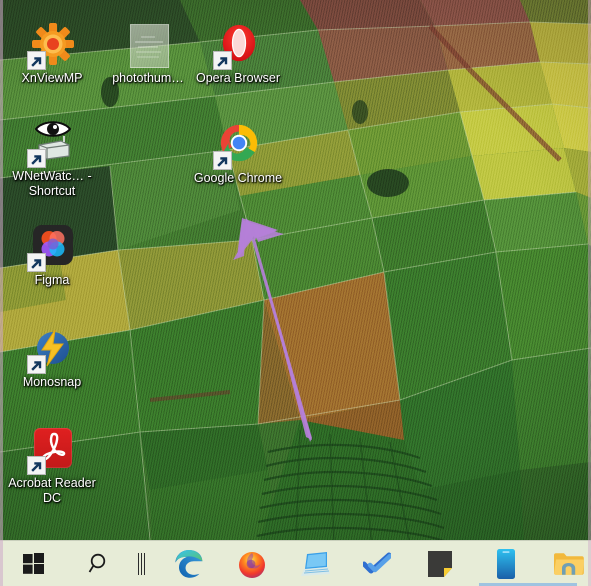 Image resolution: width=591 pixels, height=586 pixels. I want to click on sticky-notes-icon, so click(440, 563).